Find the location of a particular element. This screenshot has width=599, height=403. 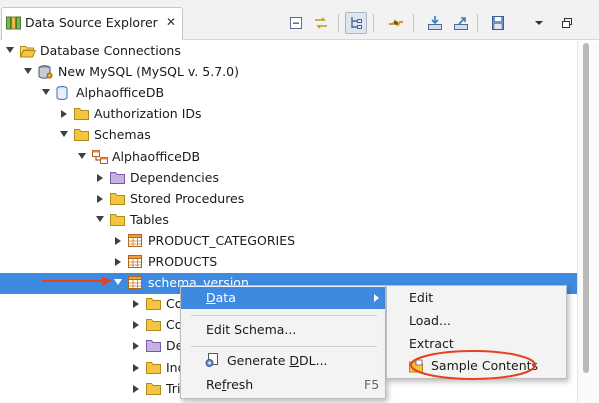

submenu-arrow-icon is located at coordinates (376, 298).